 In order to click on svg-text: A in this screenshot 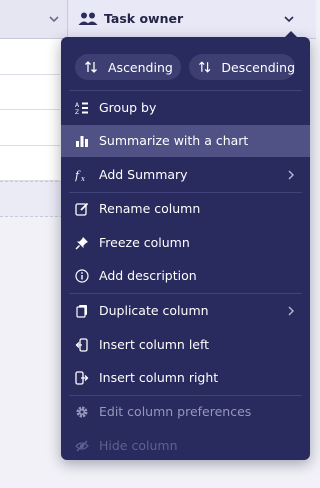, I will do `click(77, 105)`.